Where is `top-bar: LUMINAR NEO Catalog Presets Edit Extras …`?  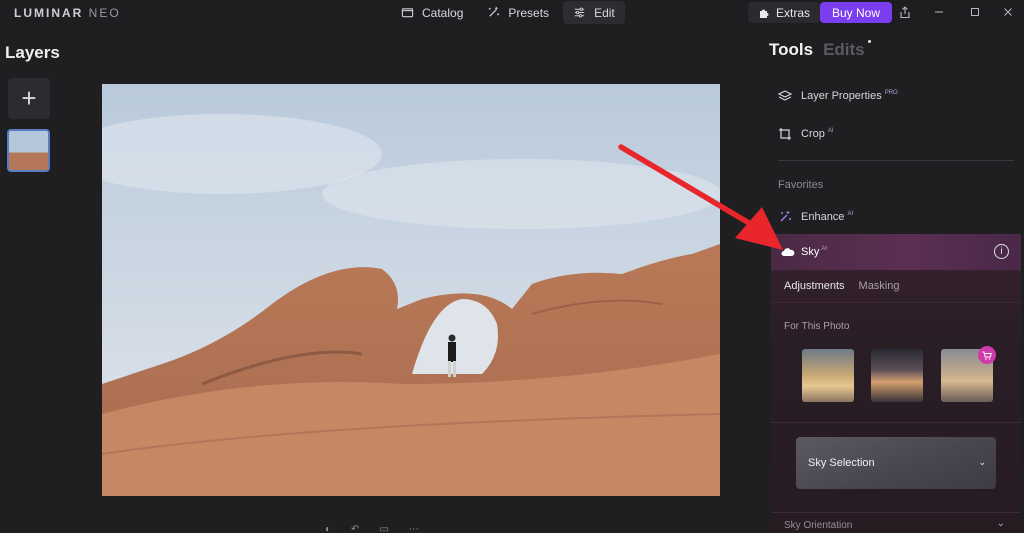
top-bar: LUMINAR NEO Catalog Presets Edit Extras … is located at coordinates (512, 13).